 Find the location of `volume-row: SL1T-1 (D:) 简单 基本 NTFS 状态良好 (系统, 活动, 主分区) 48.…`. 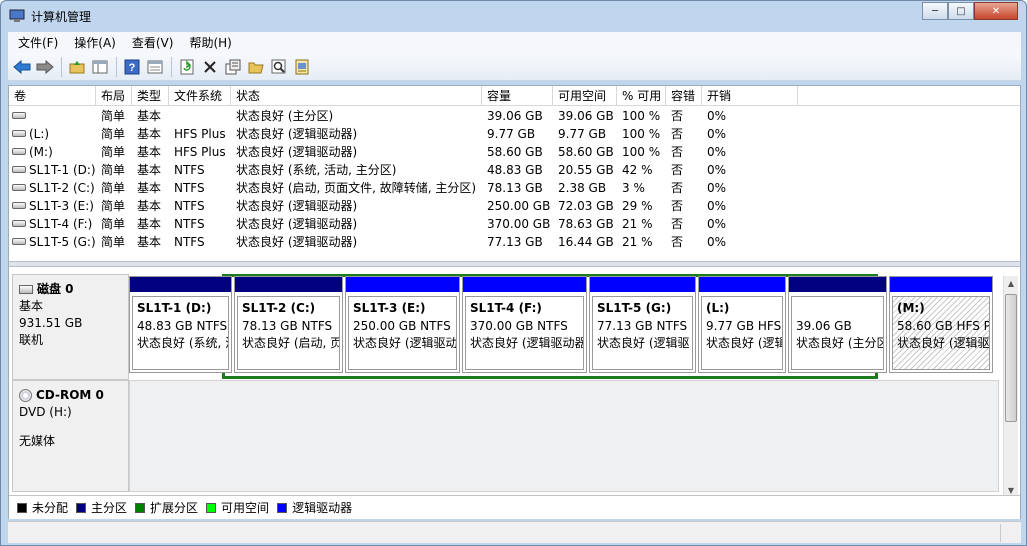

volume-row: SL1T-1 (D:) 简单 基本 NTFS 状态良好 (系统, 活动, 主分区) 48.… is located at coordinates (514, 170).